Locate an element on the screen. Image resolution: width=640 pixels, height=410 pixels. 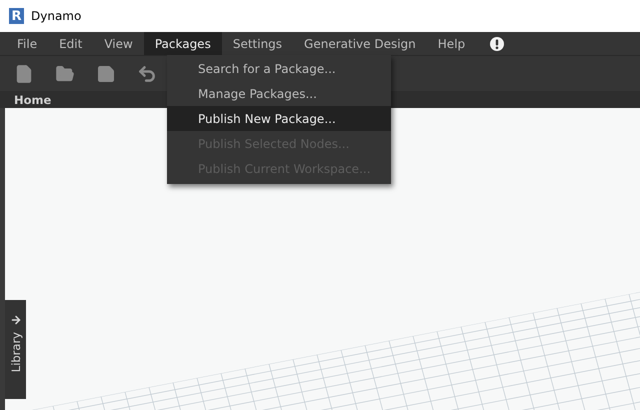
menu-item: View is located at coordinates (118, 43).